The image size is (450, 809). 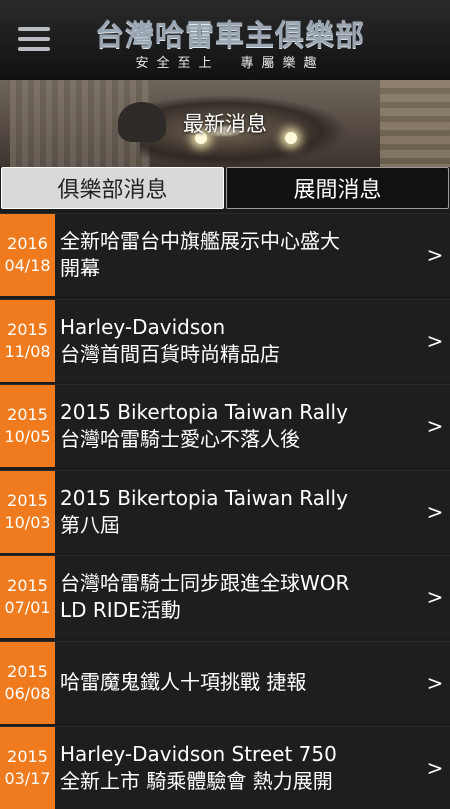 I want to click on news-date: 2015 06/08, so click(x=27, y=682).